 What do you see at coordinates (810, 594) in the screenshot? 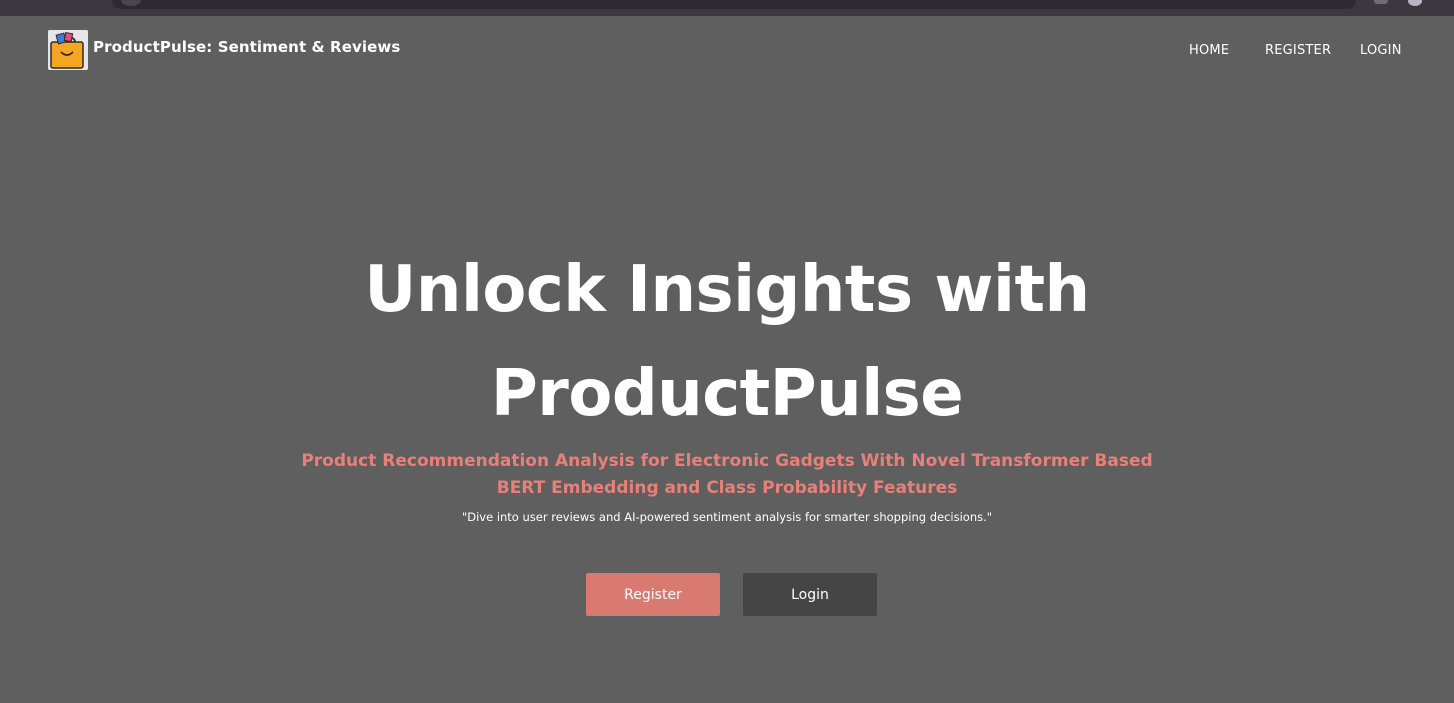
I see `login-button: Login` at bounding box center [810, 594].